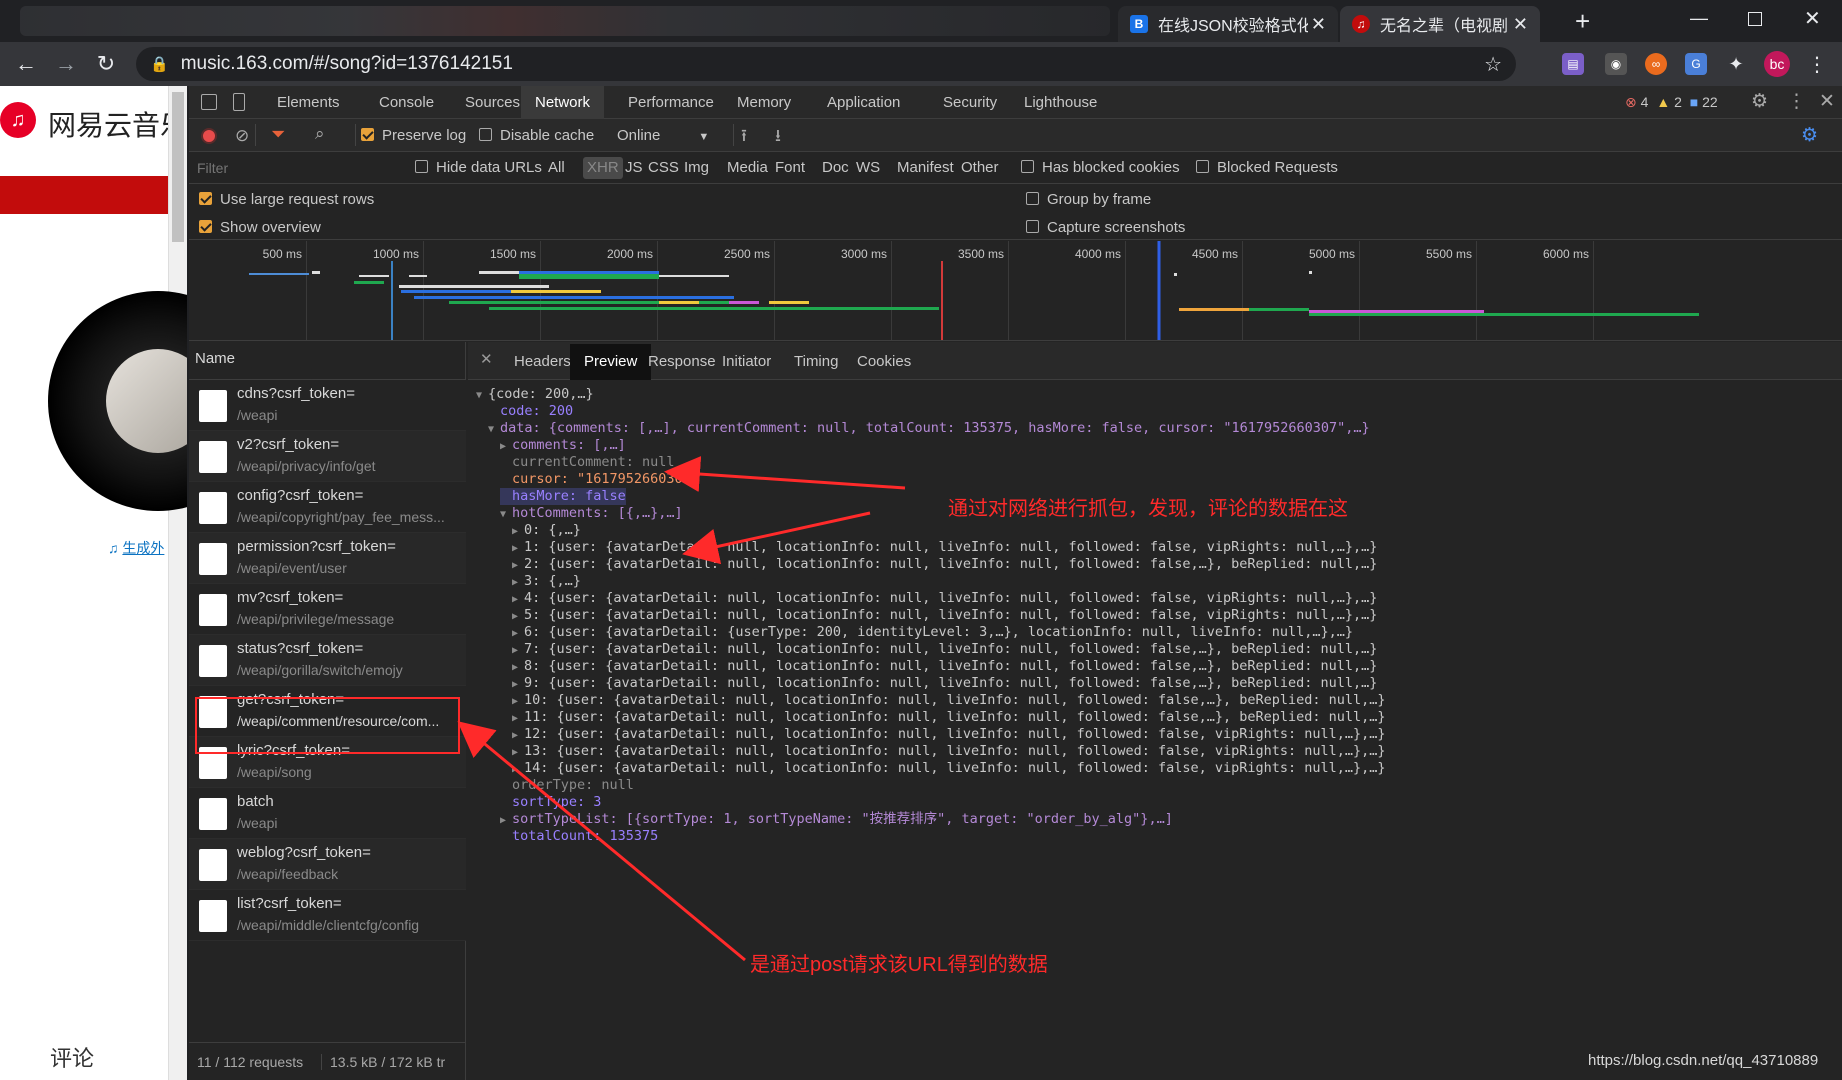 The height and width of the screenshot is (1080, 1842). I want to click on annotation-top: 通过对网络进行抓包，发现，评论的数据在这, so click(1148, 509).